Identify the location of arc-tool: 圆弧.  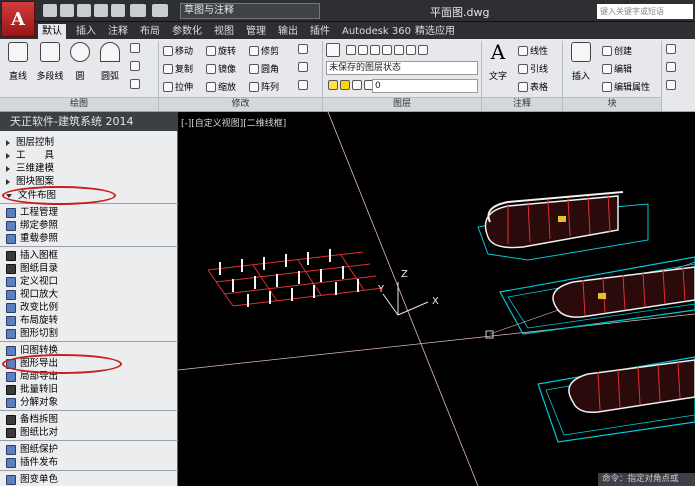
(110, 62).